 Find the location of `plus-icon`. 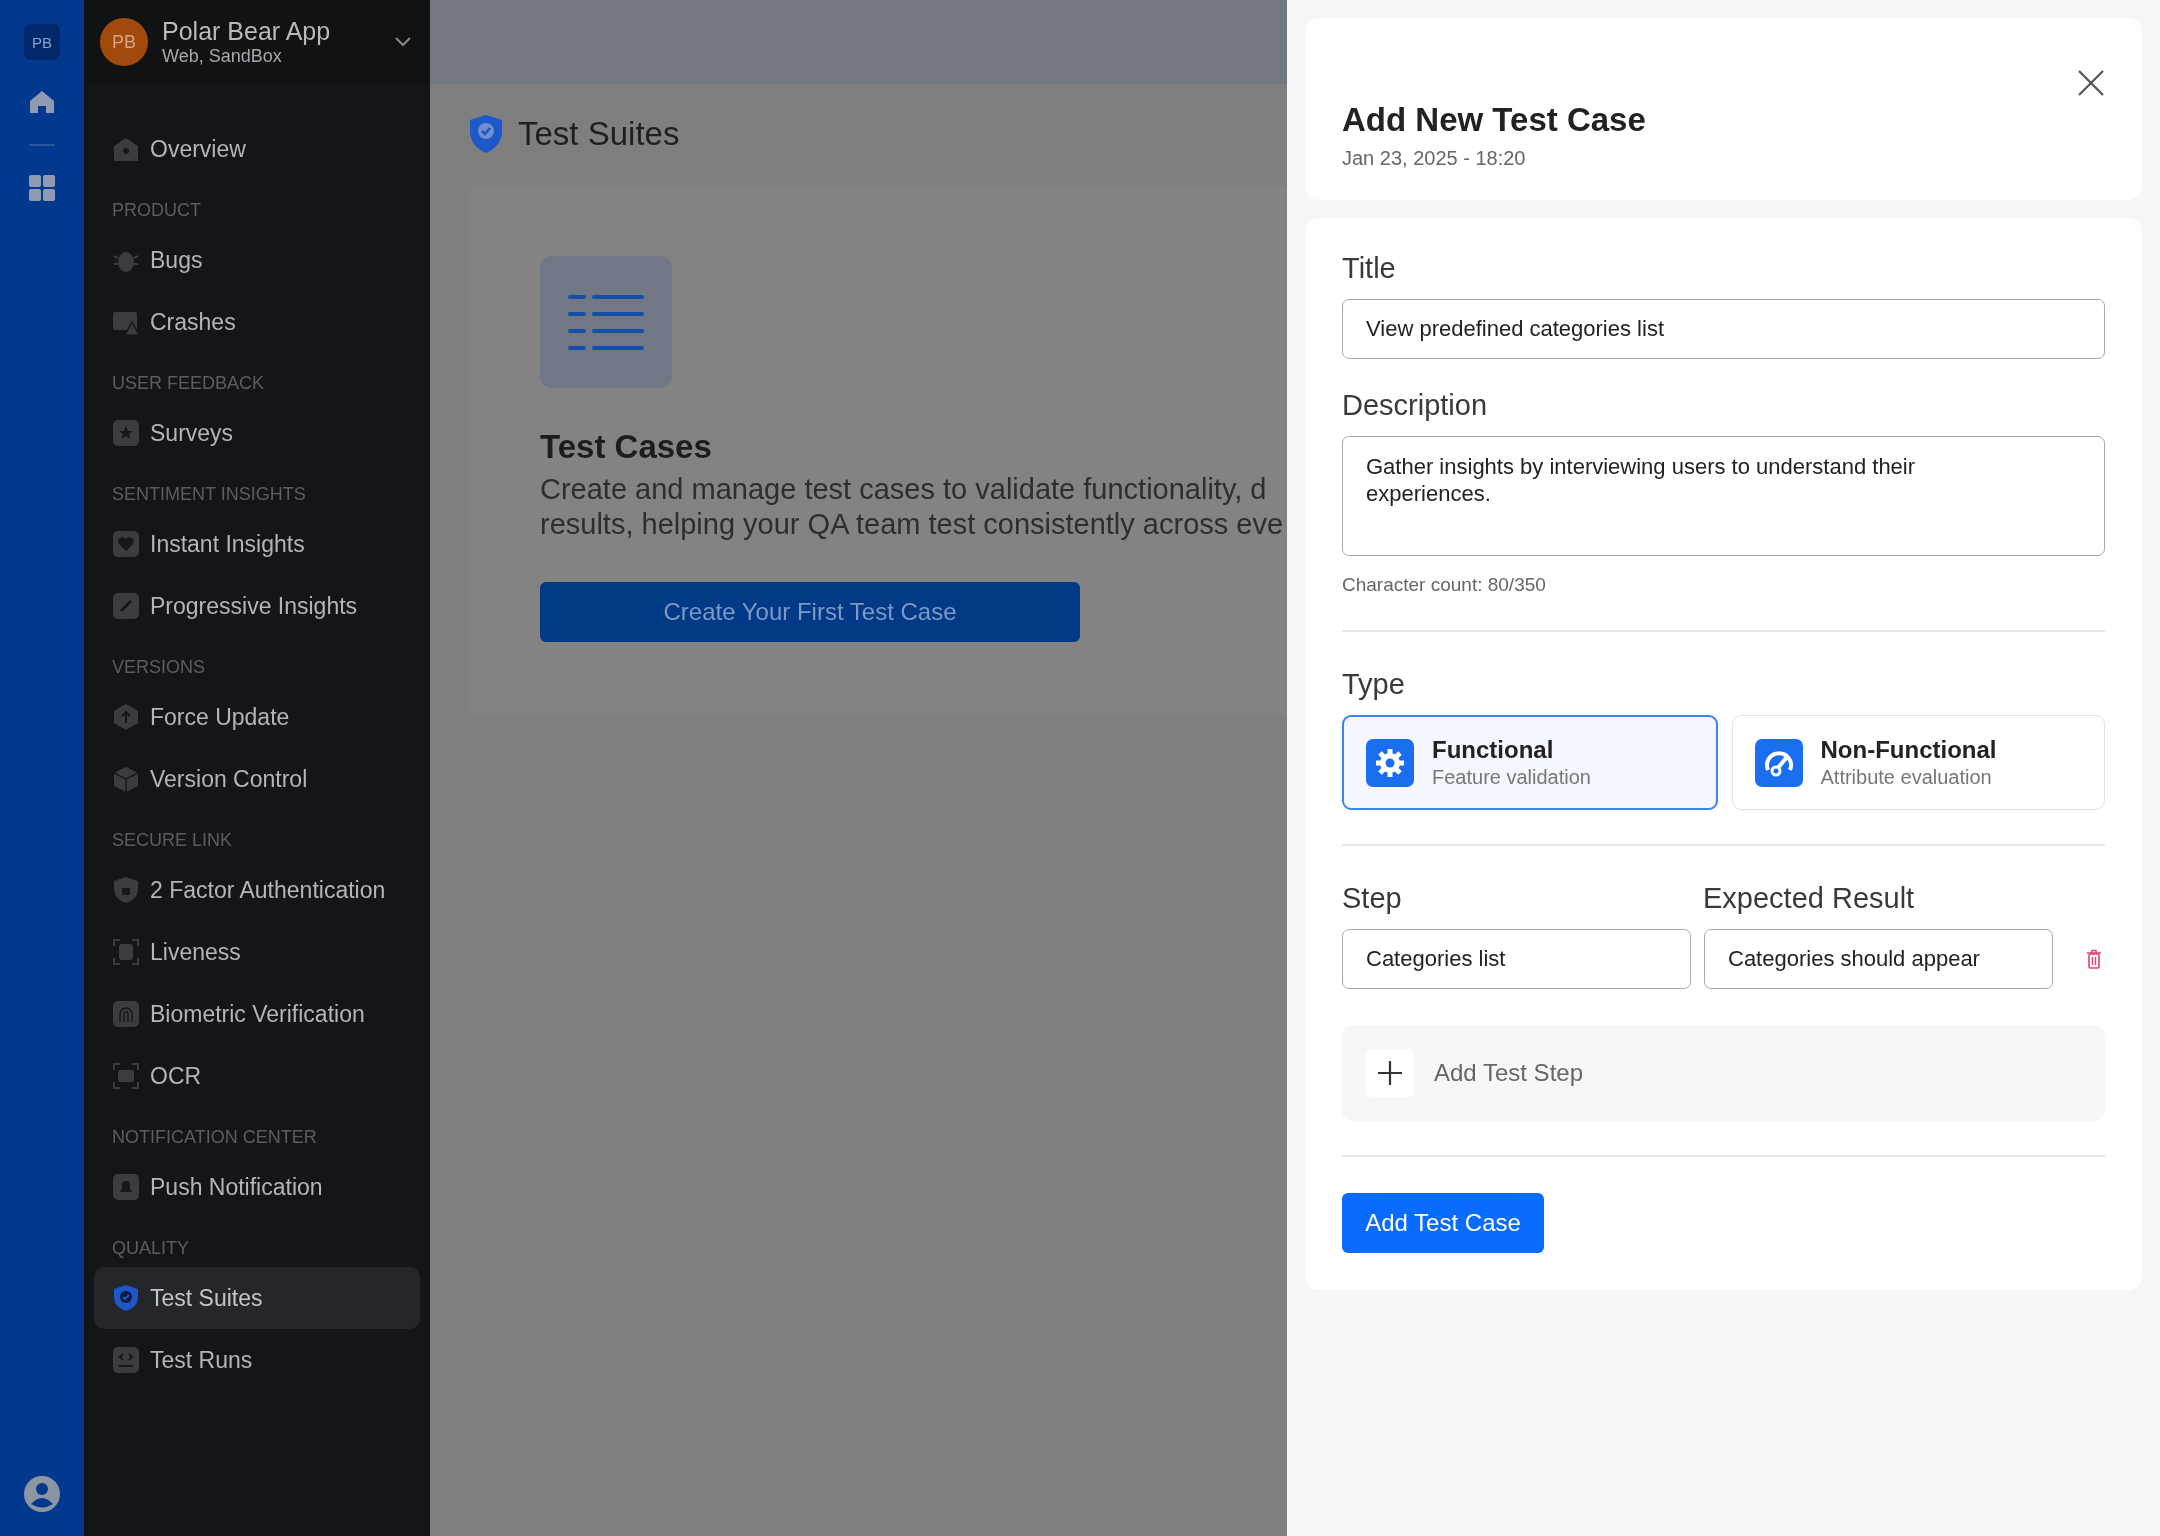

plus-icon is located at coordinates (1390, 1073).